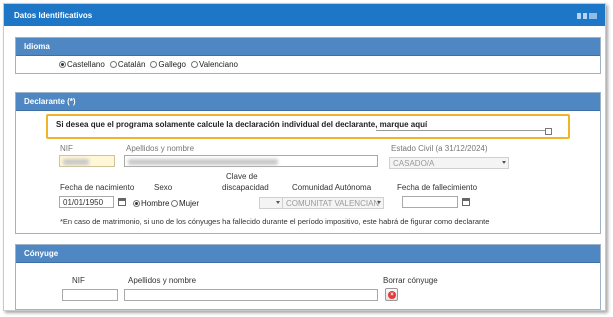  Describe the element at coordinates (251, 295) in the screenshot. I see `conyuge-apellidos-field` at that location.